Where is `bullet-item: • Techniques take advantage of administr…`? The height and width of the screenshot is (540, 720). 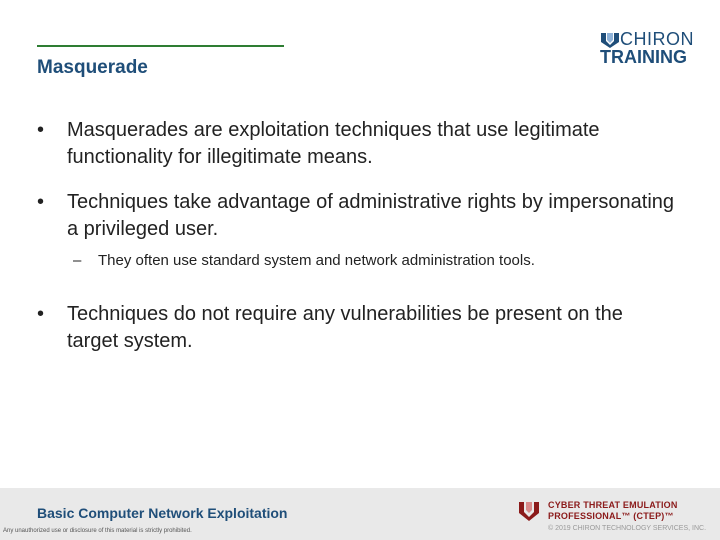 bullet-item: • Techniques take advantage of administr… is located at coordinates (357, 216).